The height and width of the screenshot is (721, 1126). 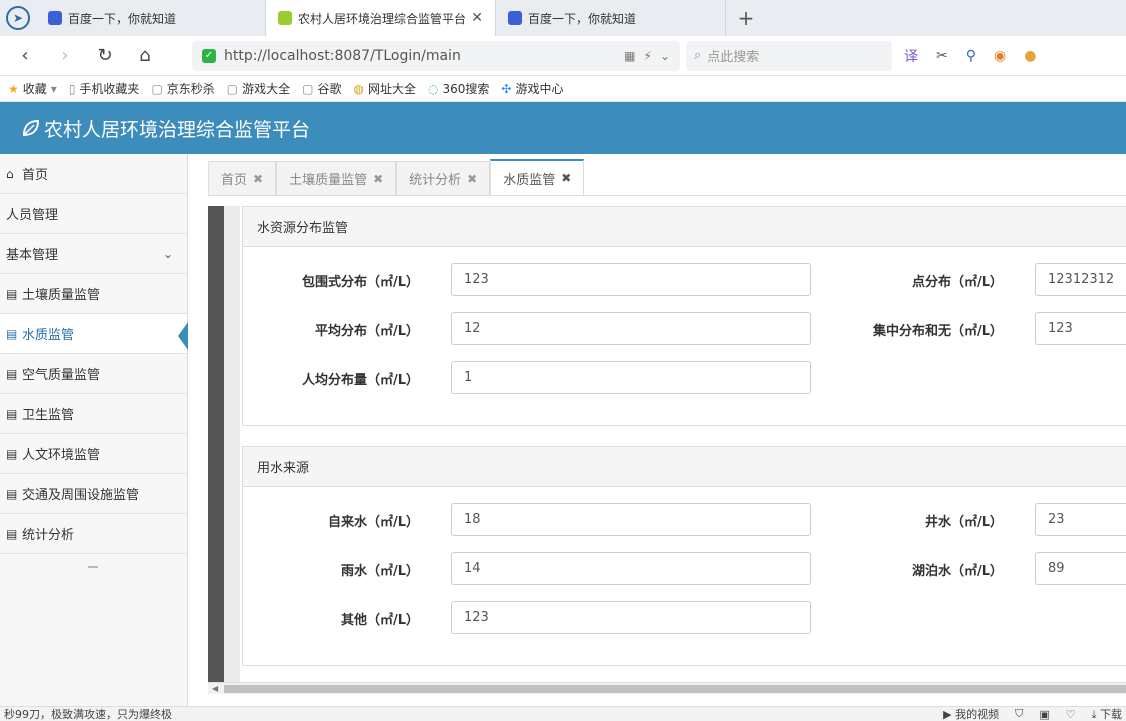 I want to click on heart-icon: ♡, so click(x=1071, y=714).